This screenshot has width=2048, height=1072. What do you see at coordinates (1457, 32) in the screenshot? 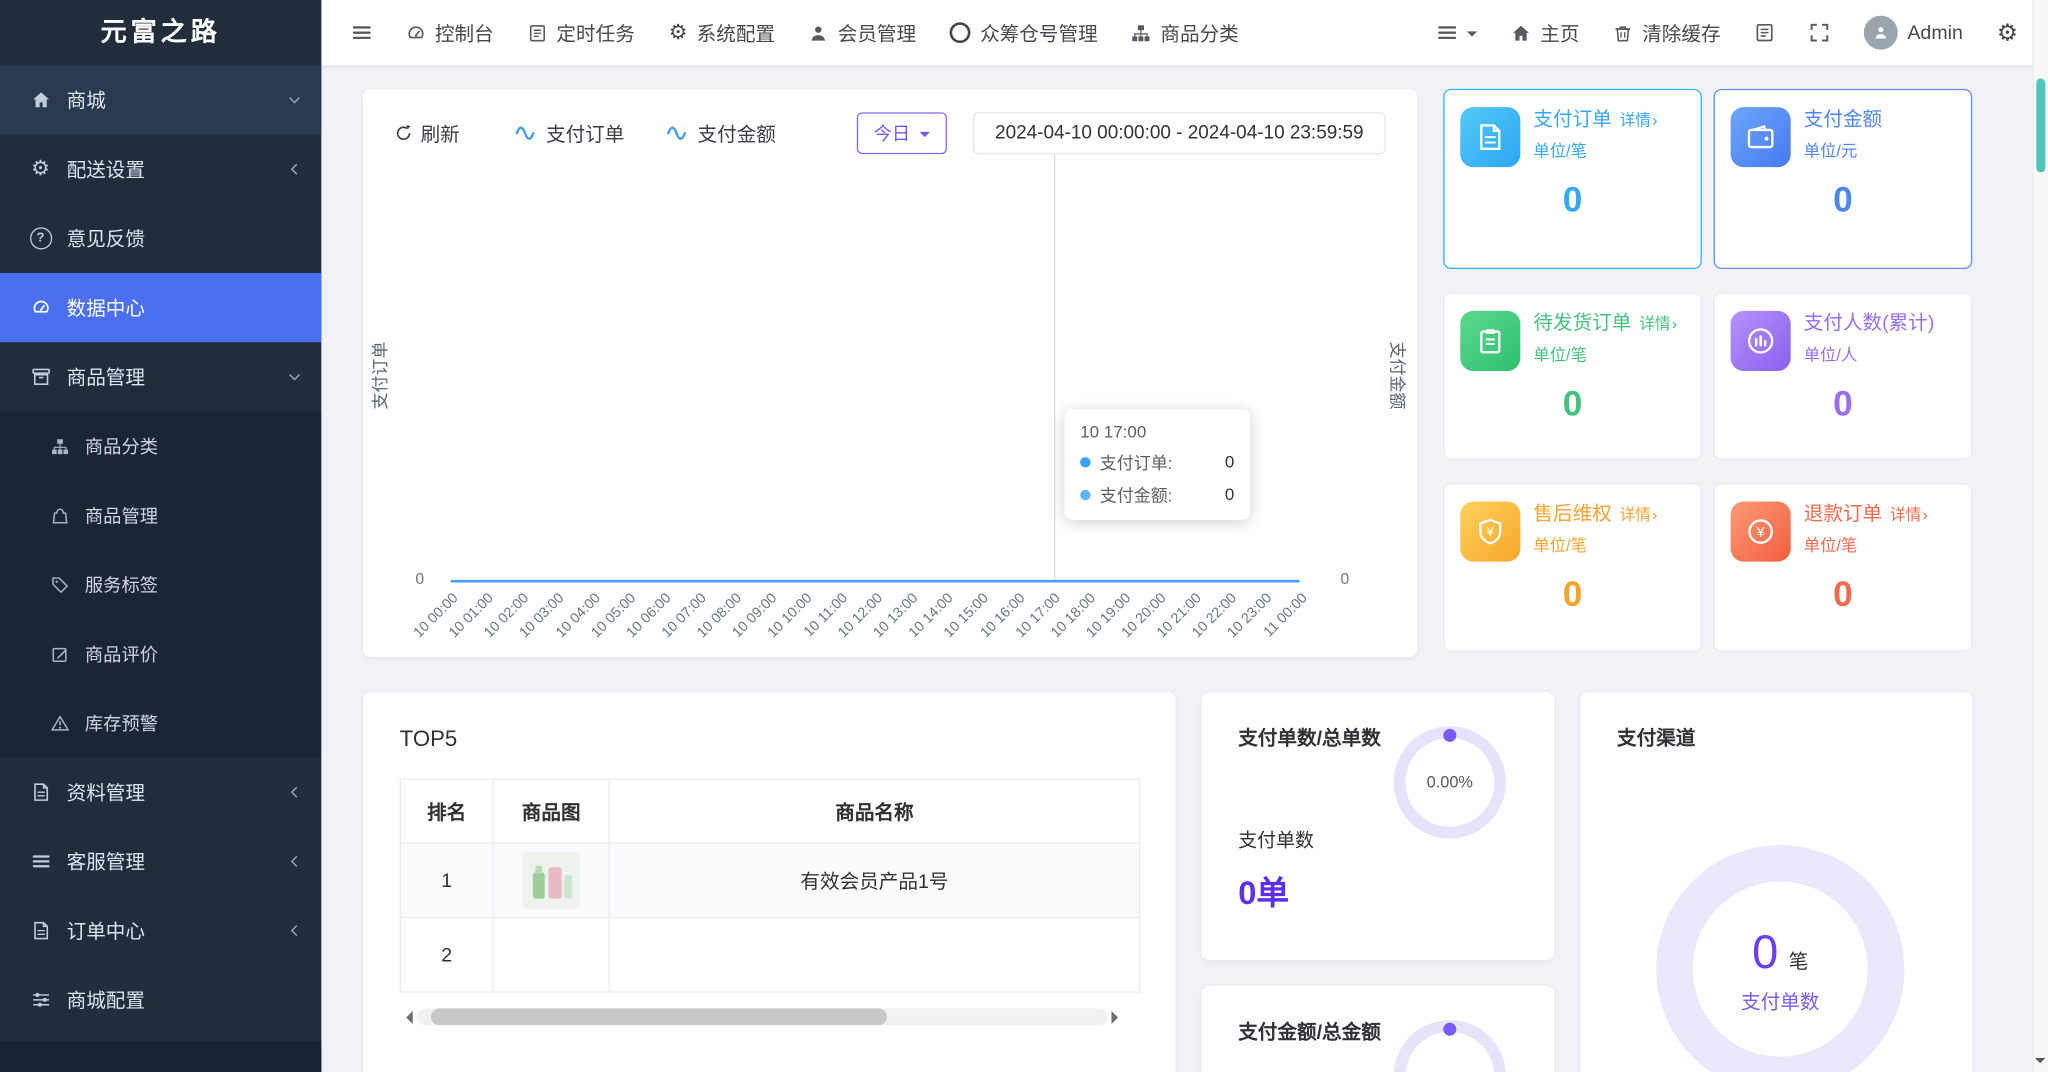
I see `tabs-dropdown` at bounding box center [1457, 32].